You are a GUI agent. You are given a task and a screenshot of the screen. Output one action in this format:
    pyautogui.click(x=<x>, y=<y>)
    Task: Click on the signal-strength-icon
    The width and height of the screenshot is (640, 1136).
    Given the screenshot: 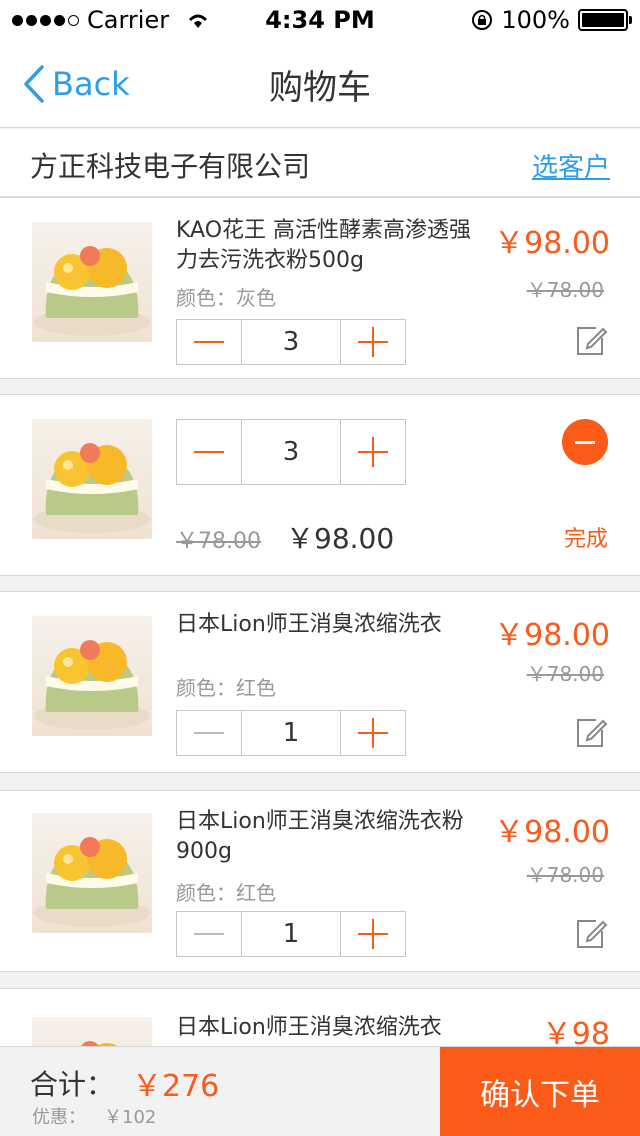 What is the action you would take?
    pyautogui.click(x=45, y=20)
    